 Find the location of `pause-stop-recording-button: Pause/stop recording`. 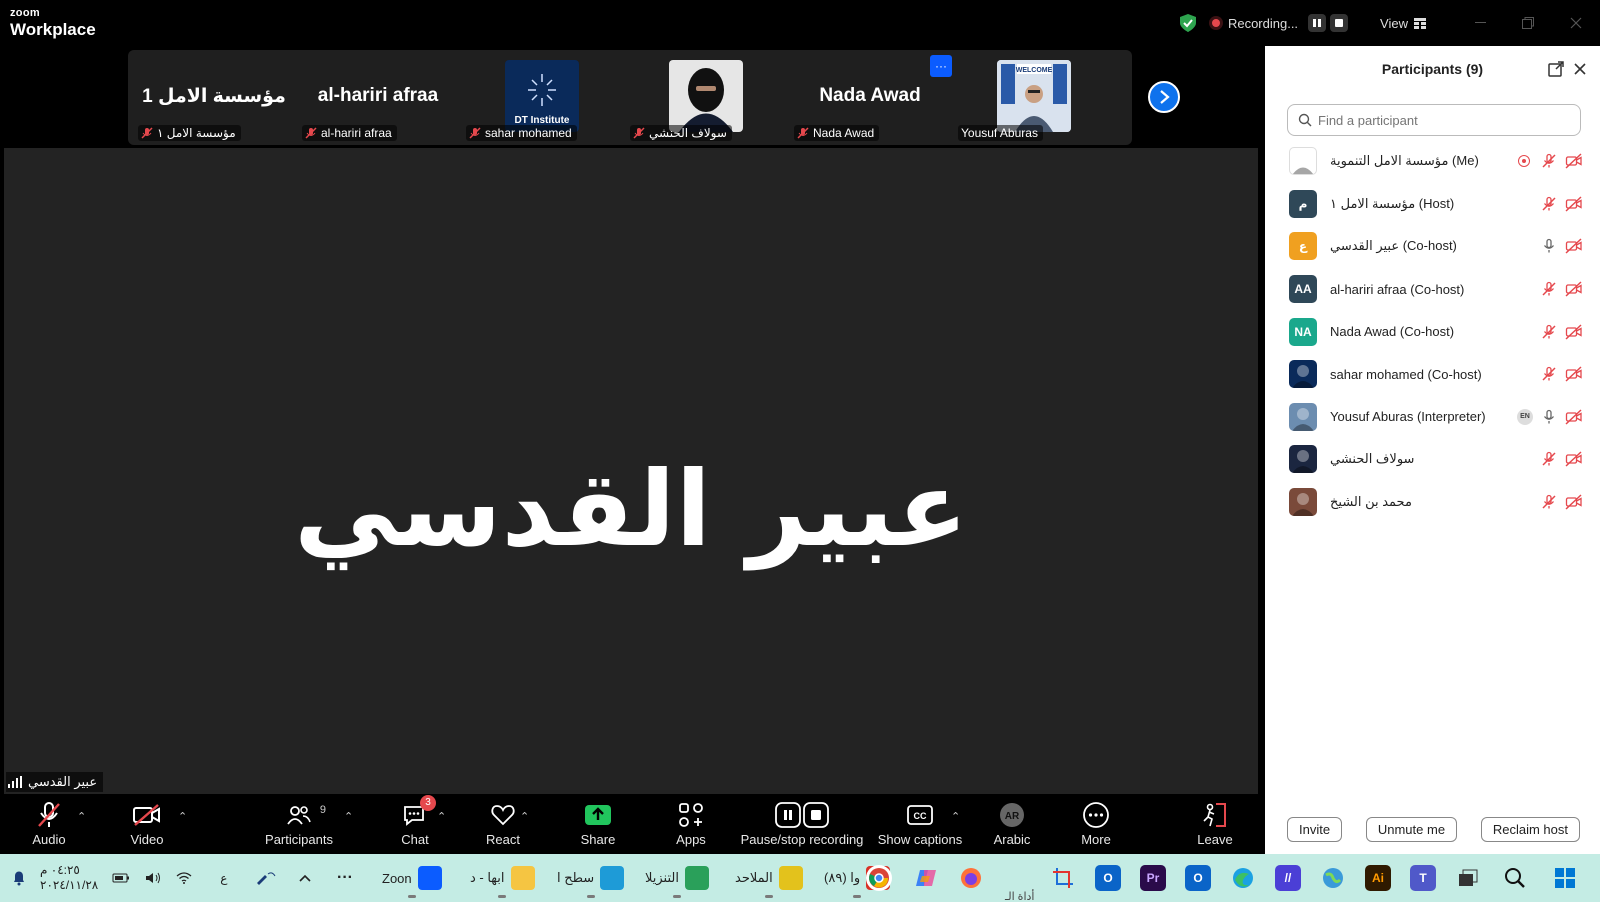

pause-stop-recording-button: Pause/stop recording is located at coordinates (802, 823).